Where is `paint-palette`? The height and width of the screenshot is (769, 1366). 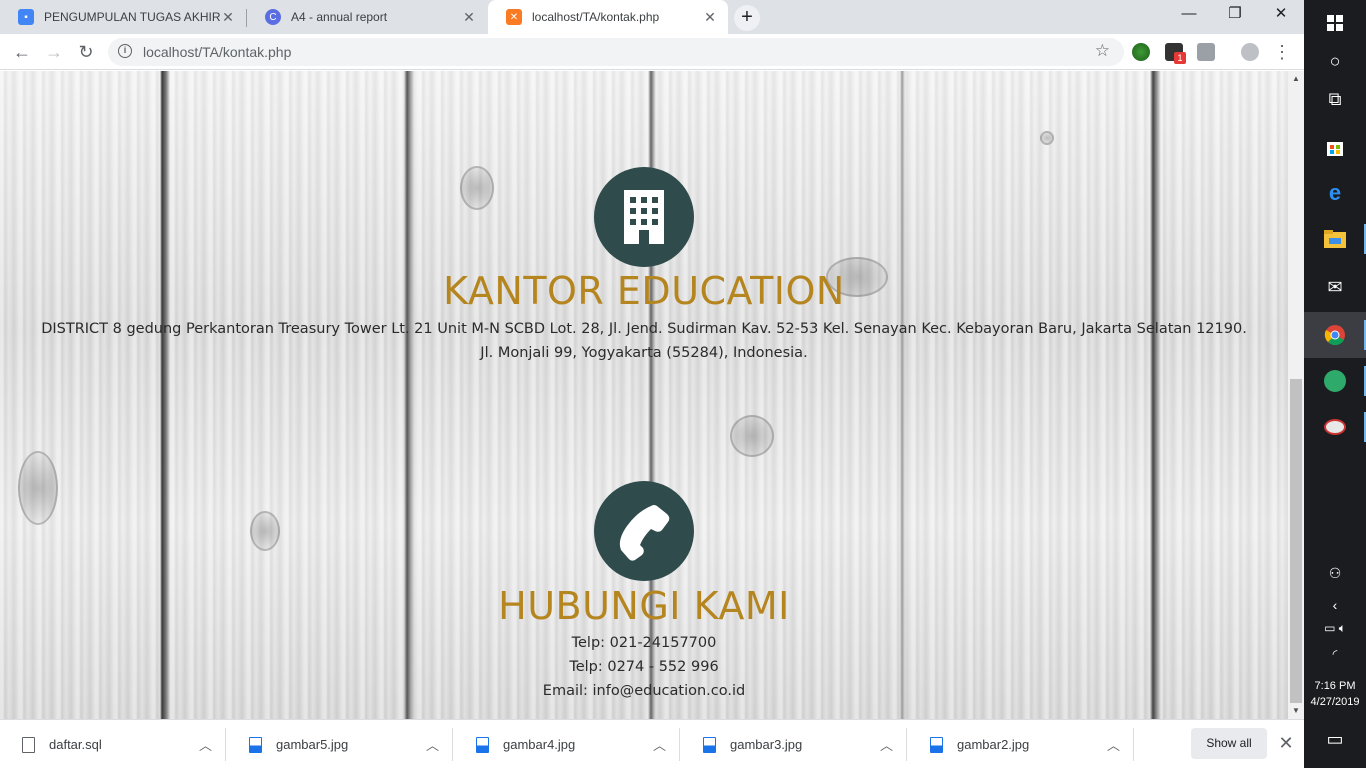
paint-palette is located at coordinates (1335, 427).